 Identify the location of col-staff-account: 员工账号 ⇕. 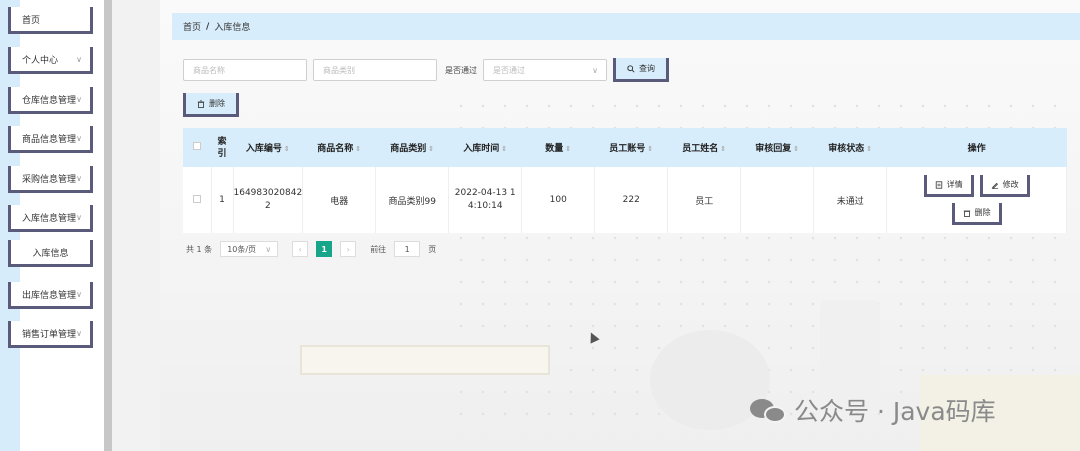
(631, 147).